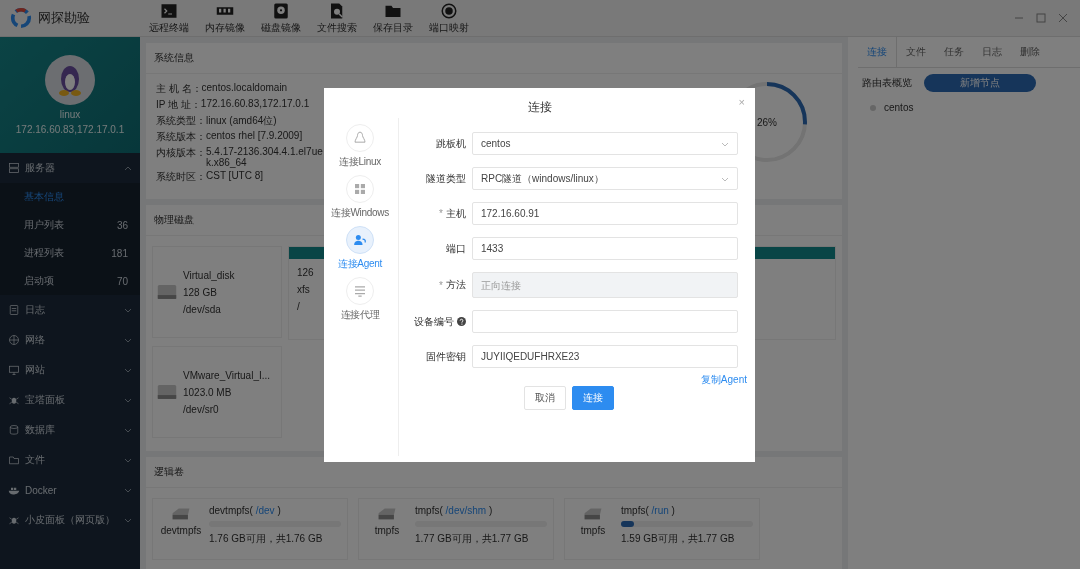  I want to click on logo-icon, so click(21, 18).